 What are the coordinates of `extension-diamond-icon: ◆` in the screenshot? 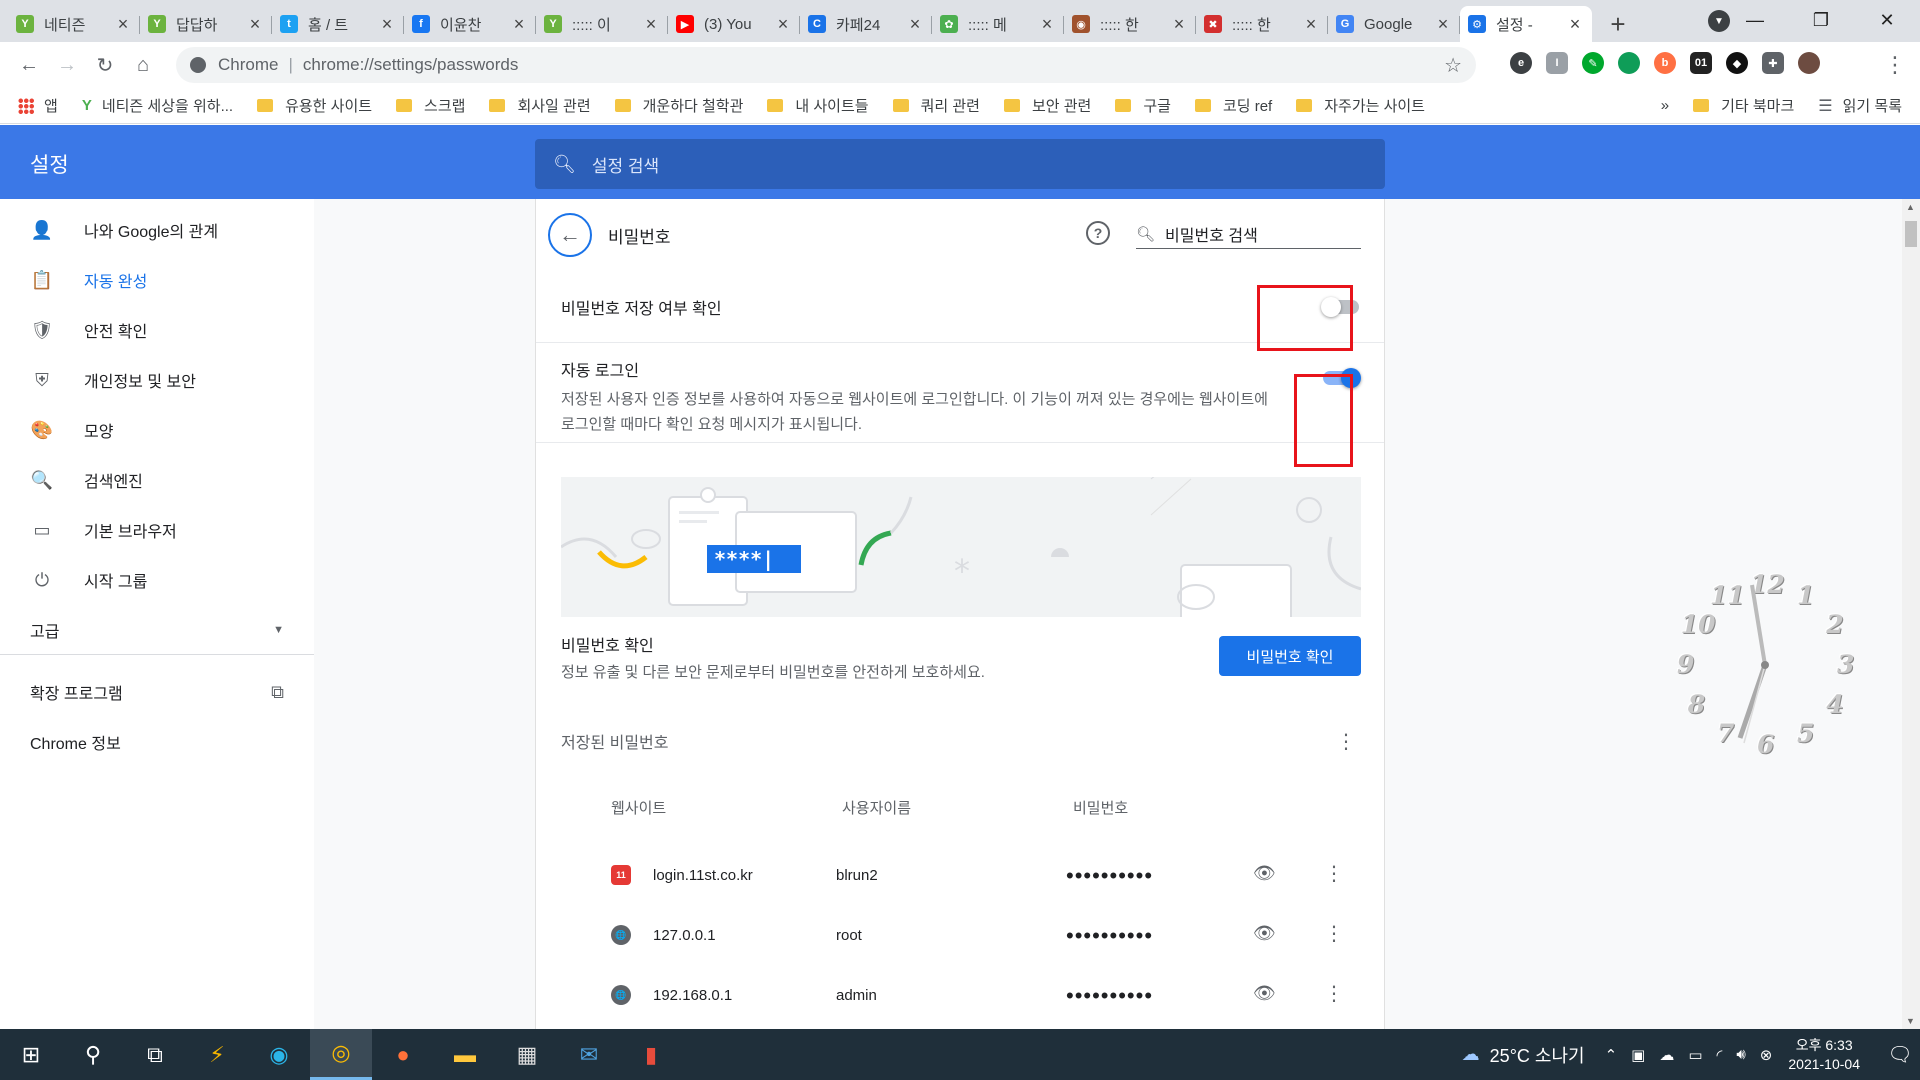 It's located at (1737, 63).